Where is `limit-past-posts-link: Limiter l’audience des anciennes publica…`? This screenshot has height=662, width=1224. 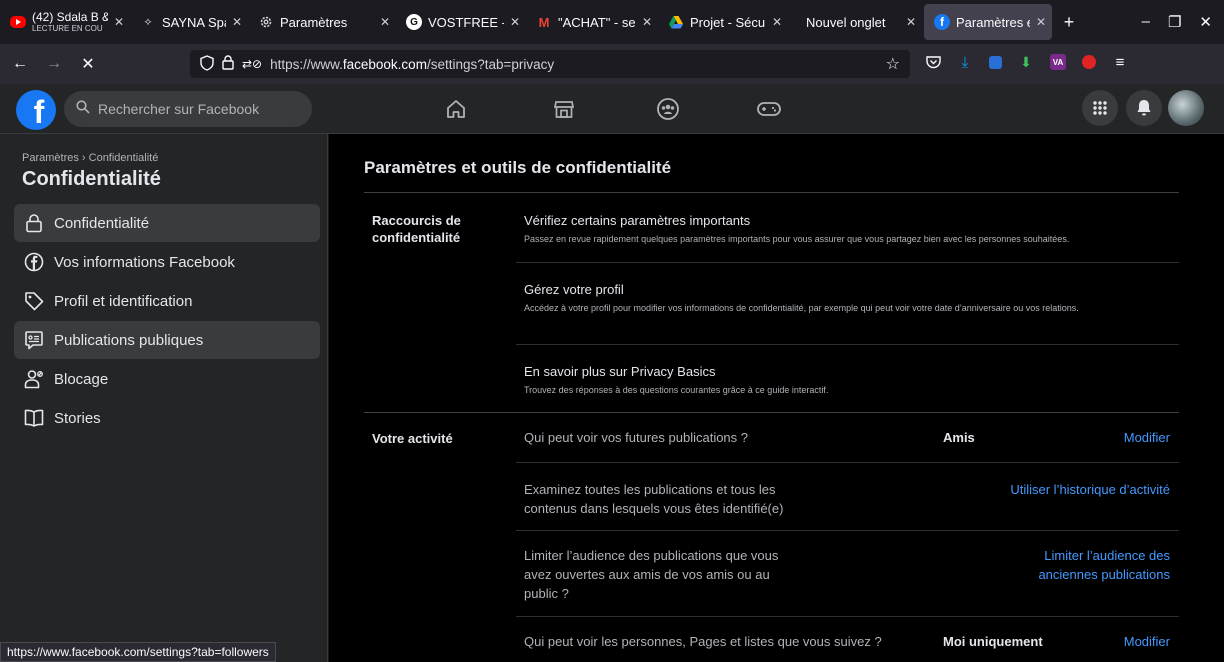 limit-past-posts-link: Limiter l’audience des anciennes publica… is located at coordinates (1090, 565).